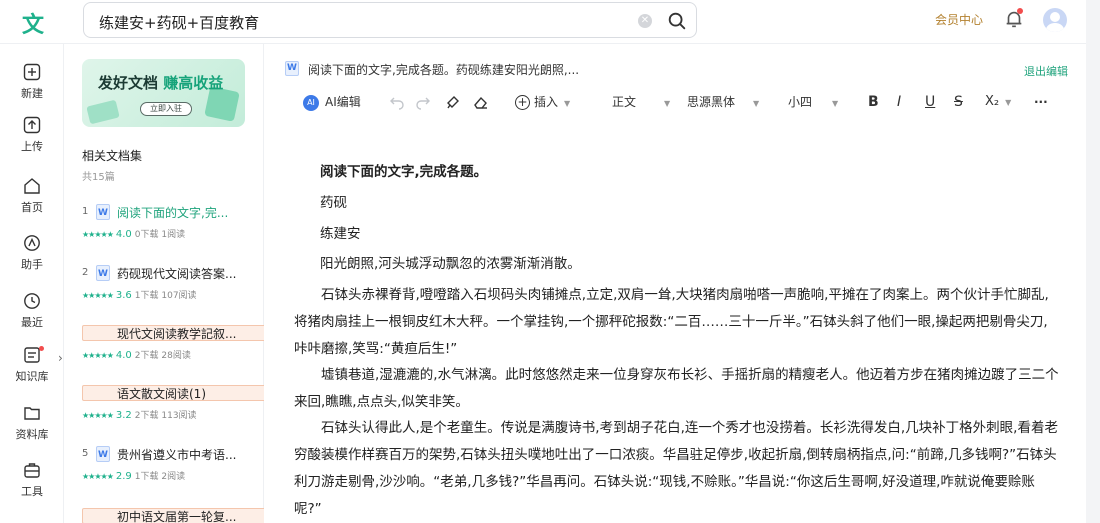  I want to click on nav-tools: 工具, so click(32, 480).